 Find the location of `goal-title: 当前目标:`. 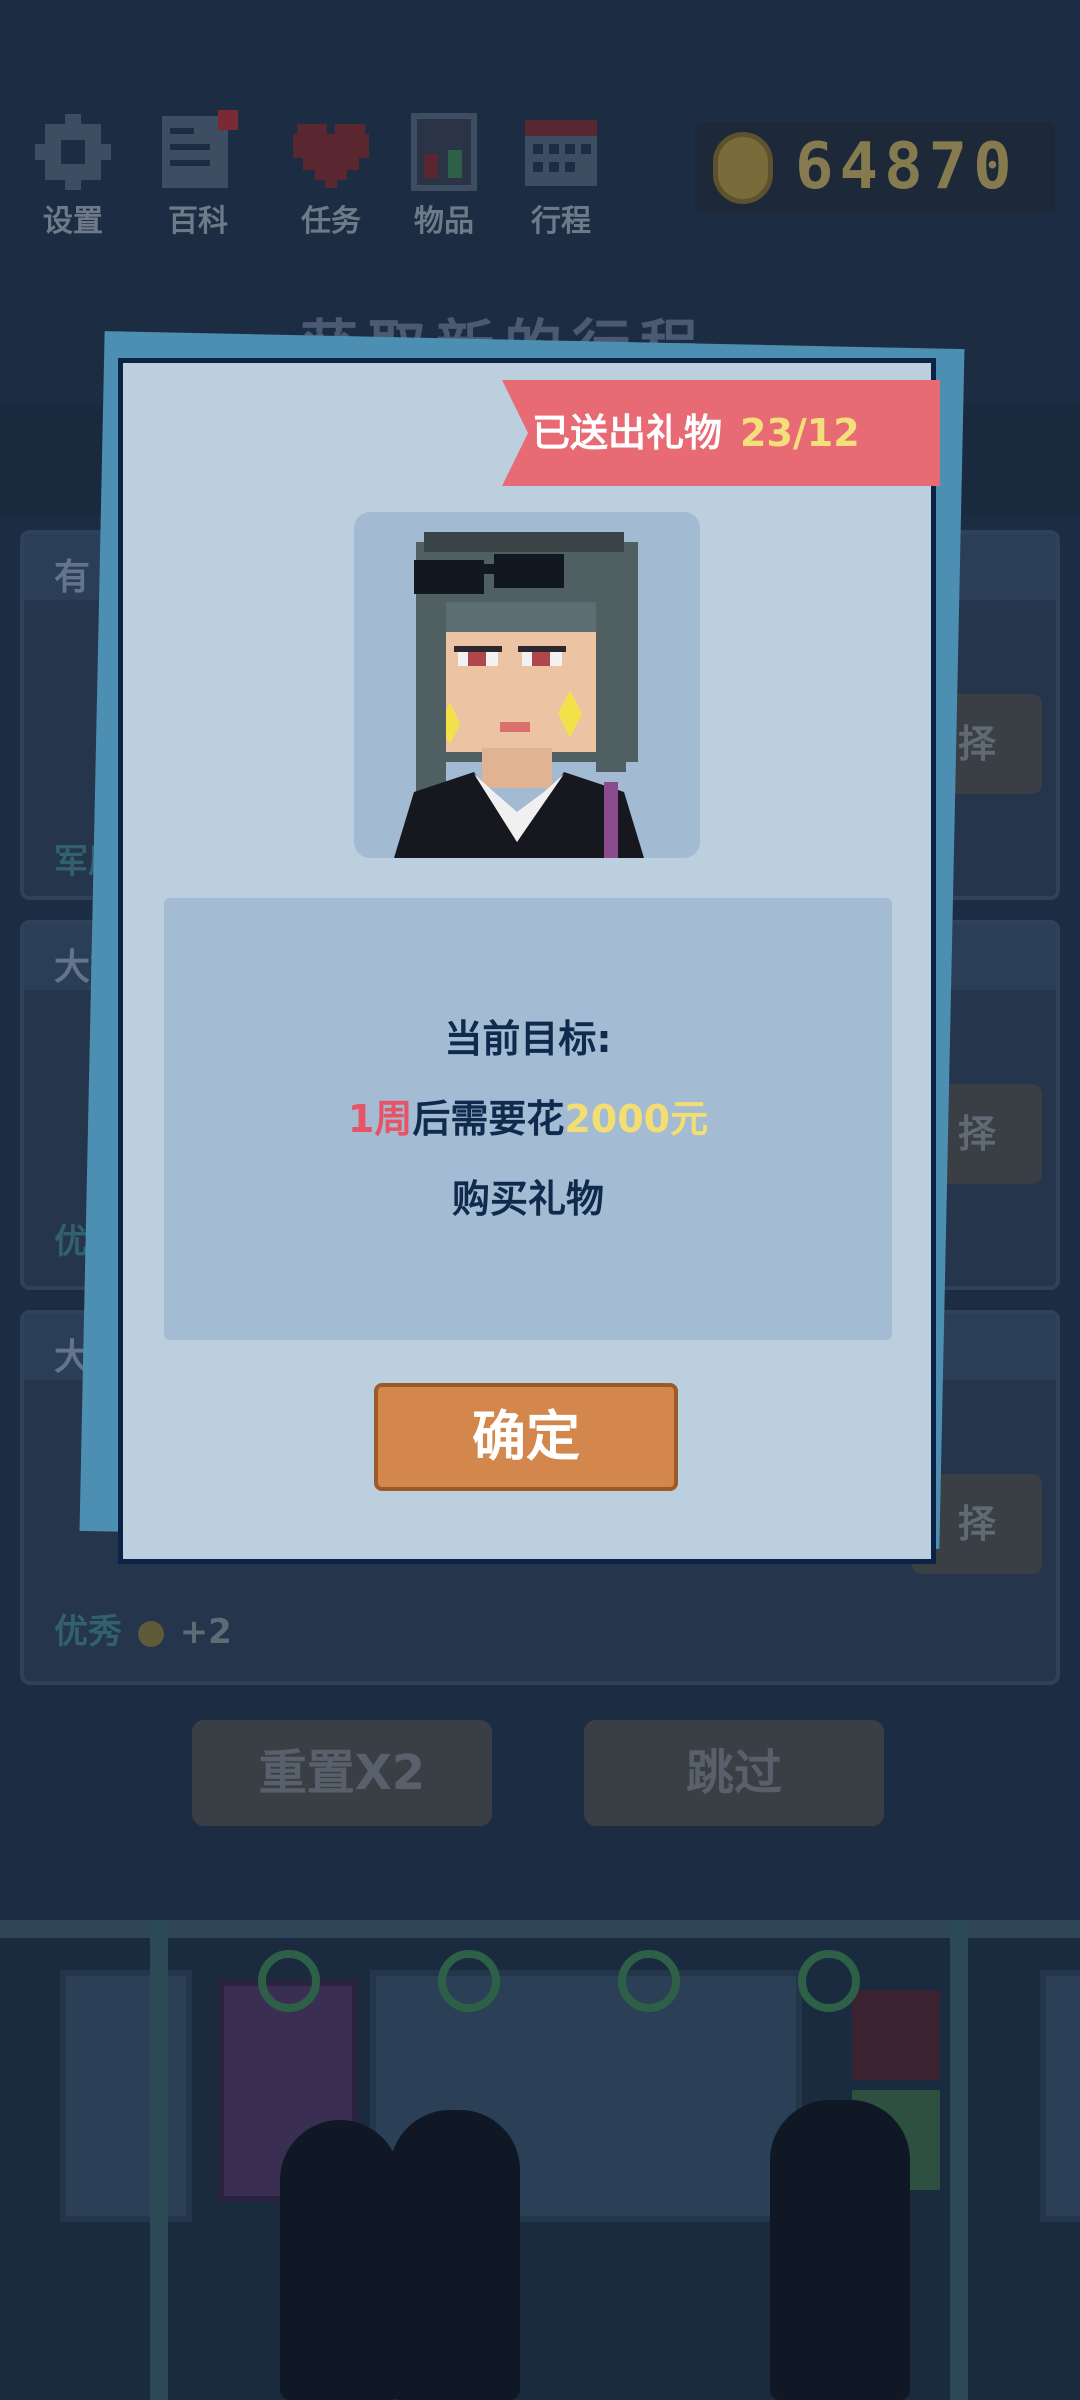

goal-title: 当前目标: is located at coordinates (528, 1039).